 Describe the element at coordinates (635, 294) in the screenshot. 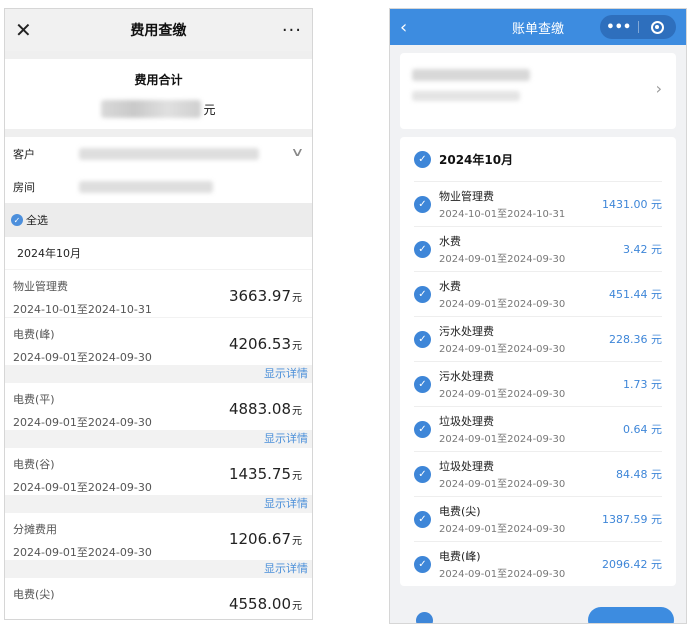

I see `bill-amount: 451.44 元` at that location.